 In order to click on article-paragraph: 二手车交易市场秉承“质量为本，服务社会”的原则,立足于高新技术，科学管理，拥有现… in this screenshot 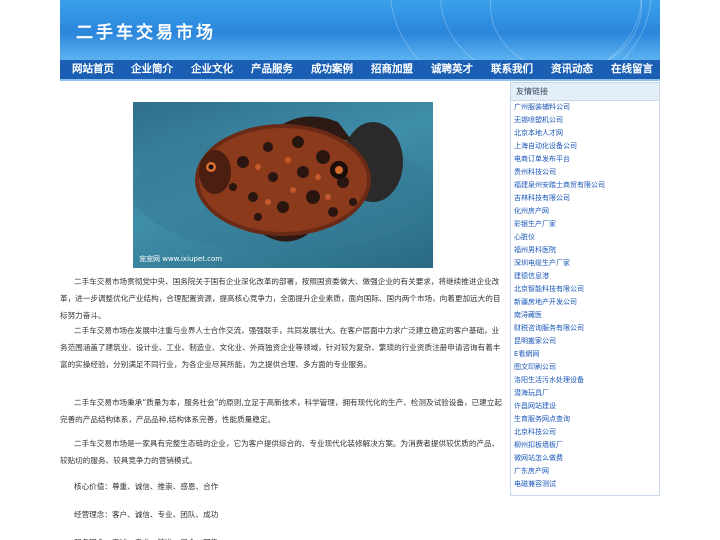, I will do `click(281, 411)`.